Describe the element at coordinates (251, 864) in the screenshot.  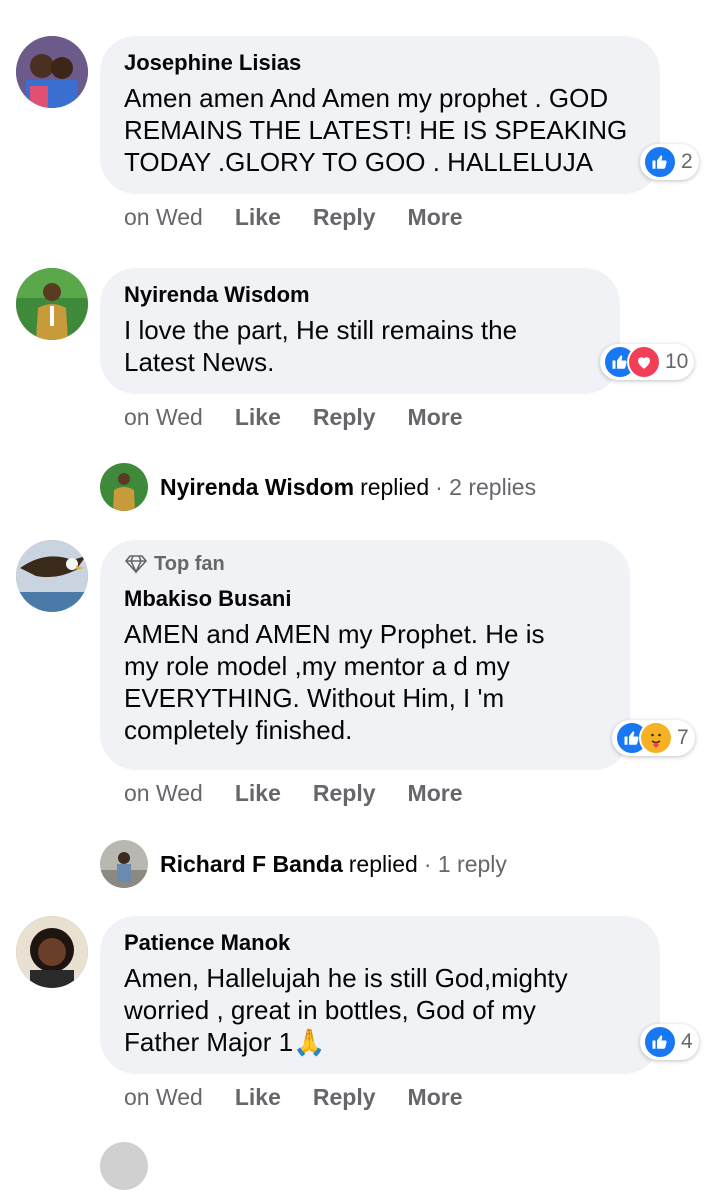
I see `replier-name: Richard F Banda` at that location.